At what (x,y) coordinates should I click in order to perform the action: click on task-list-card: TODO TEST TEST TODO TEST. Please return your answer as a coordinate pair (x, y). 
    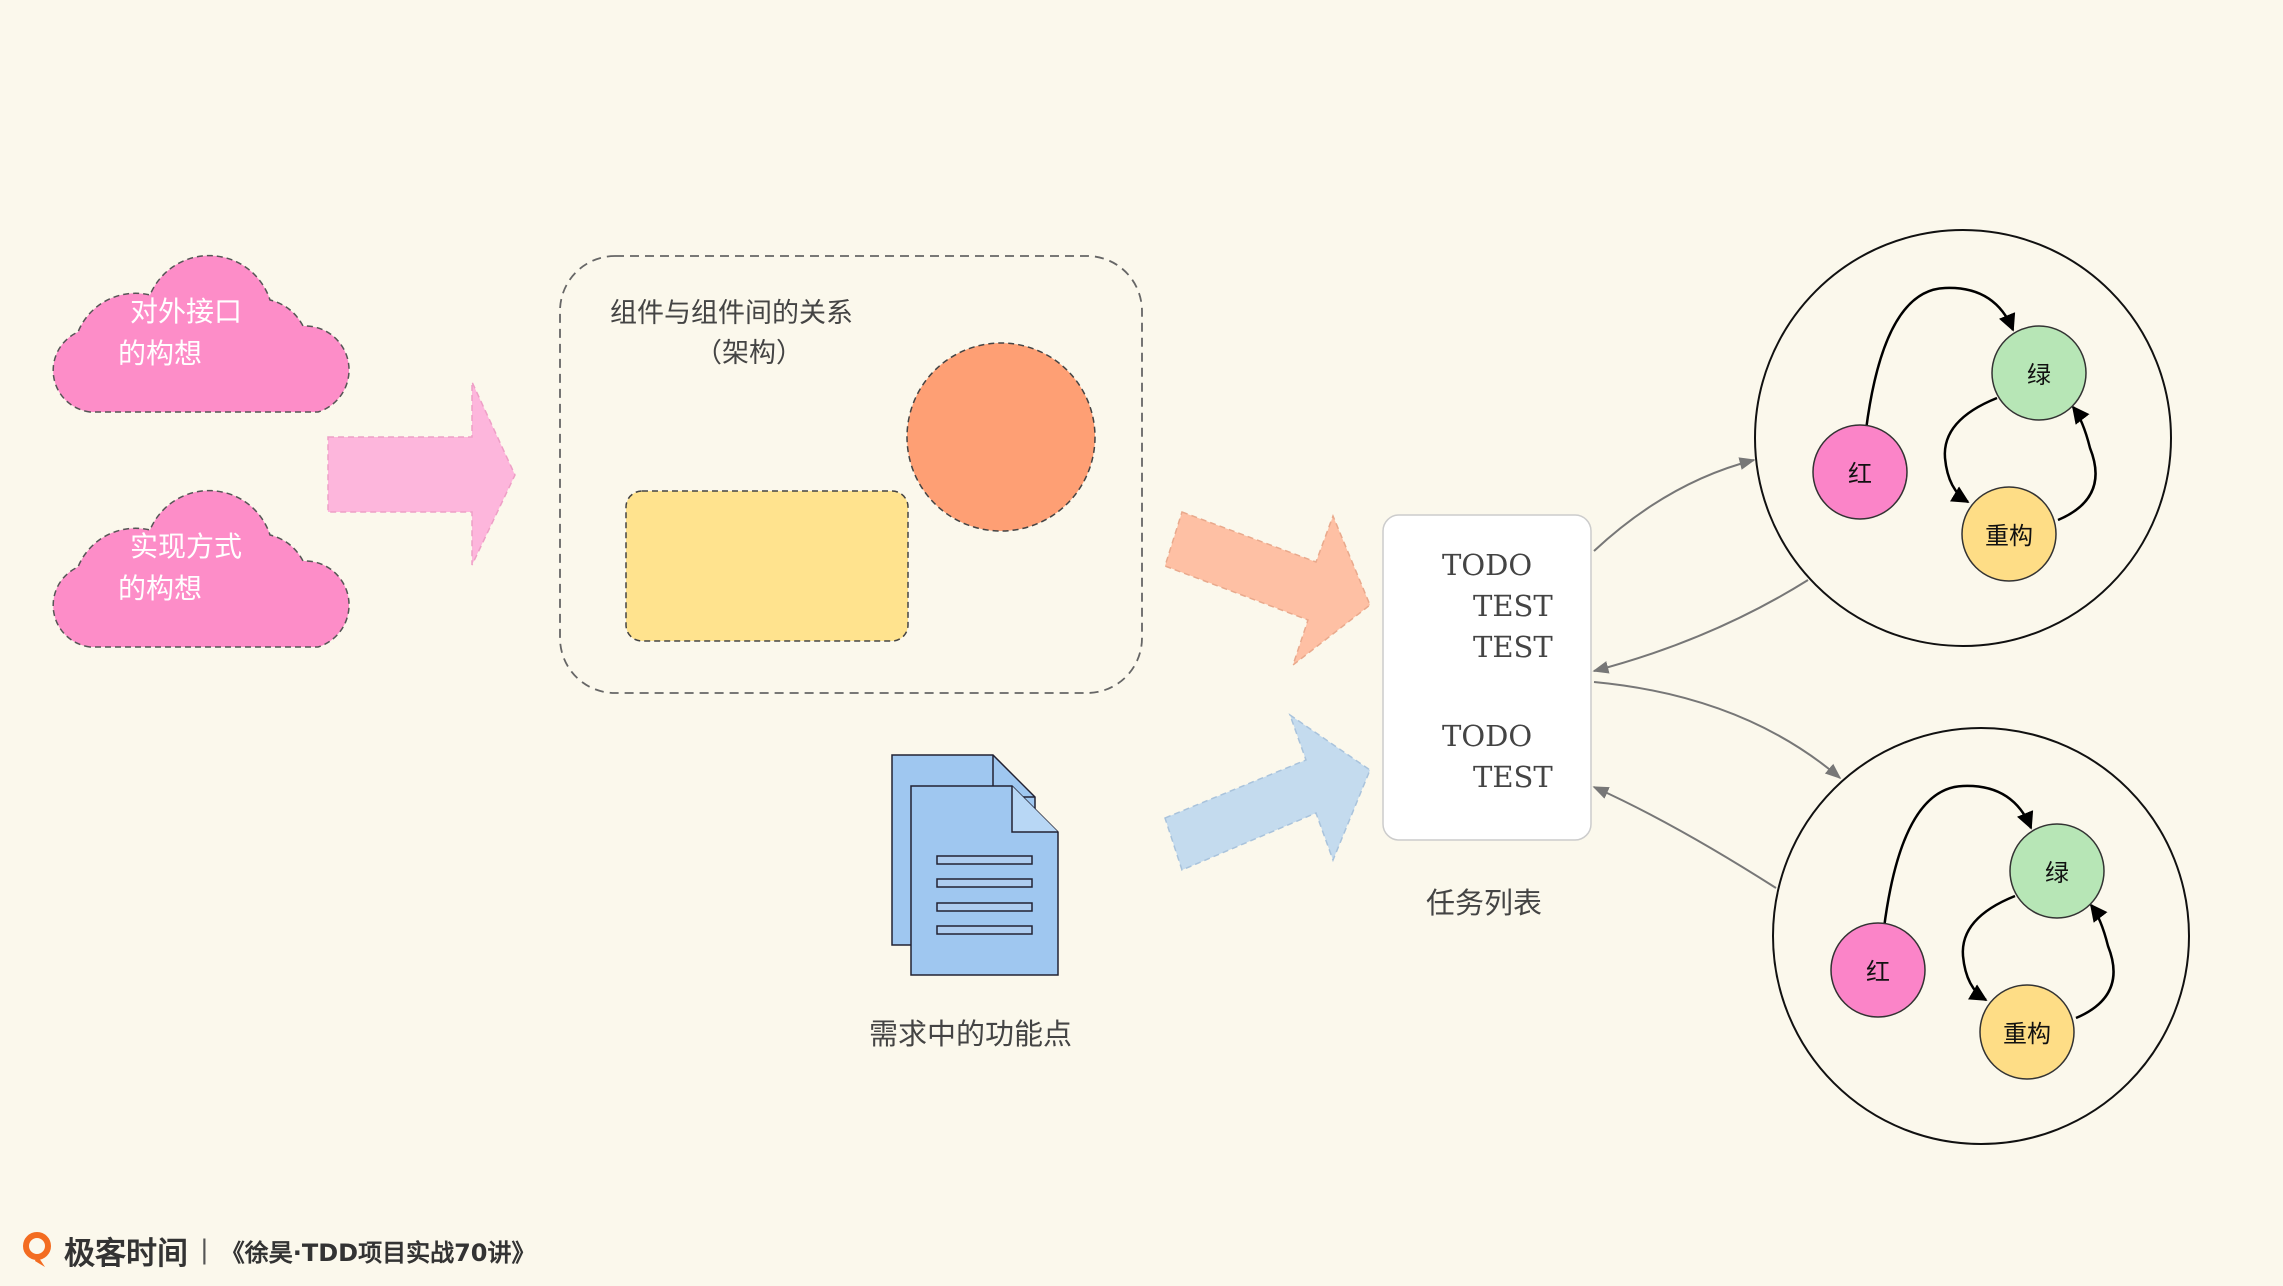
    Looking at the image, I should click on (1487, 677).